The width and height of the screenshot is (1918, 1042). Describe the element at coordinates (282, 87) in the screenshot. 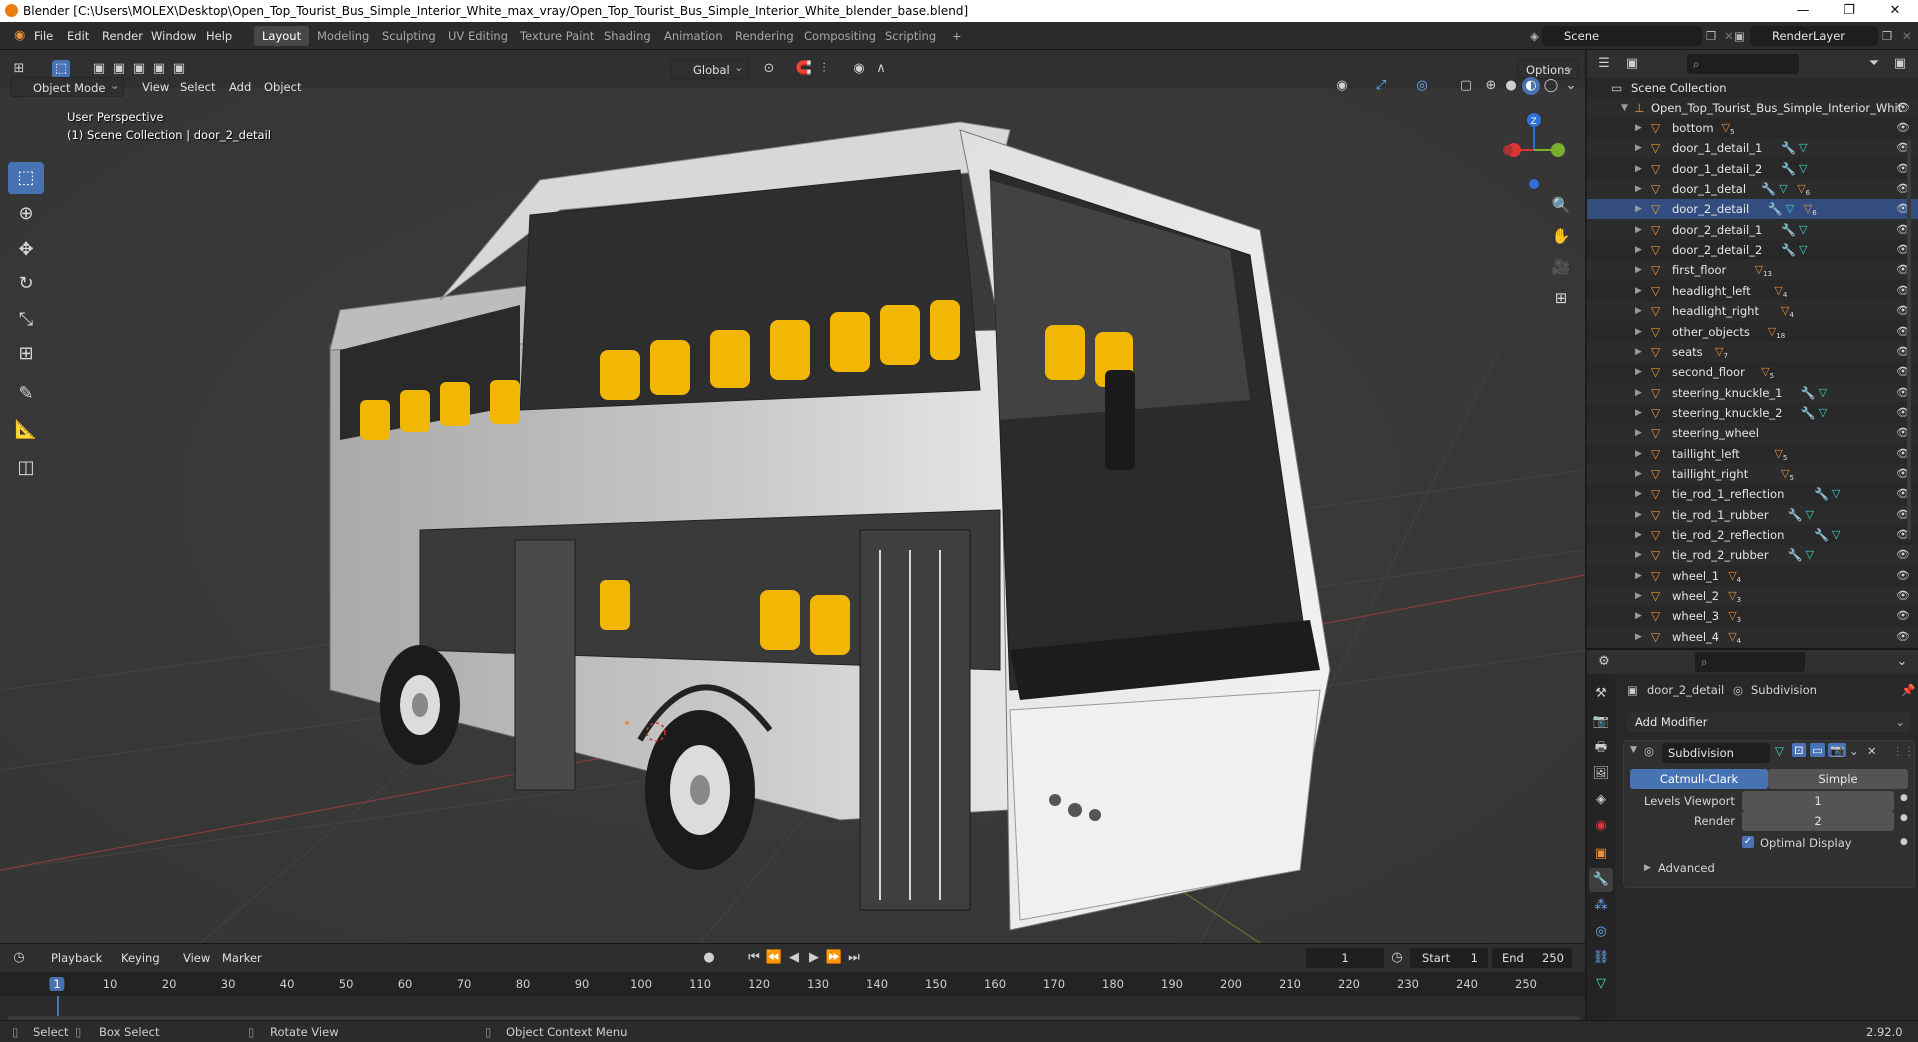

I see `viewport-menu-object: Object` at that location.